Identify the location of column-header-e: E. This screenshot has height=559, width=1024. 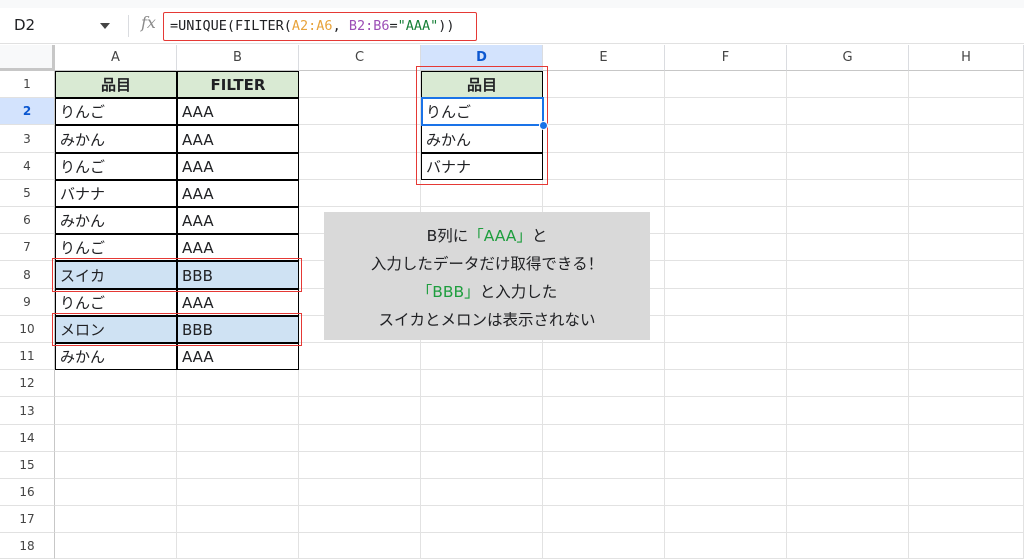
(604, 58).